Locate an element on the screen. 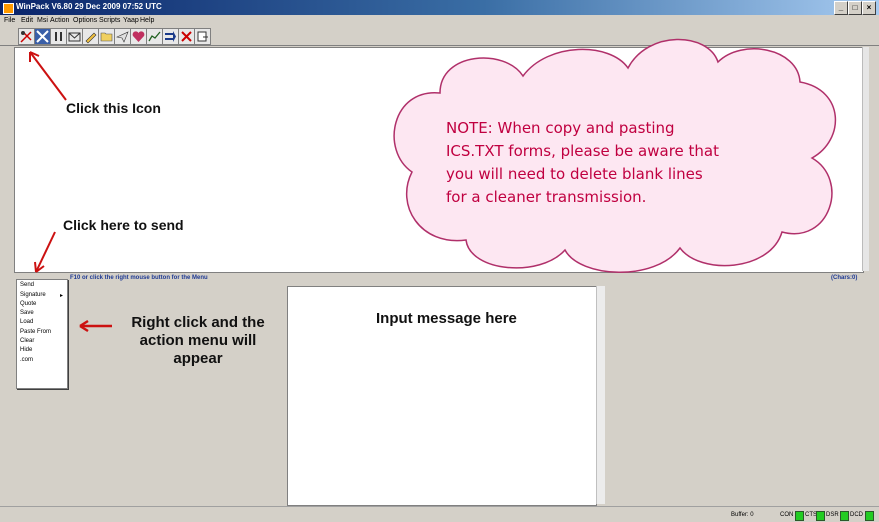  arrow-to-send is located at coordinates (45, 252).